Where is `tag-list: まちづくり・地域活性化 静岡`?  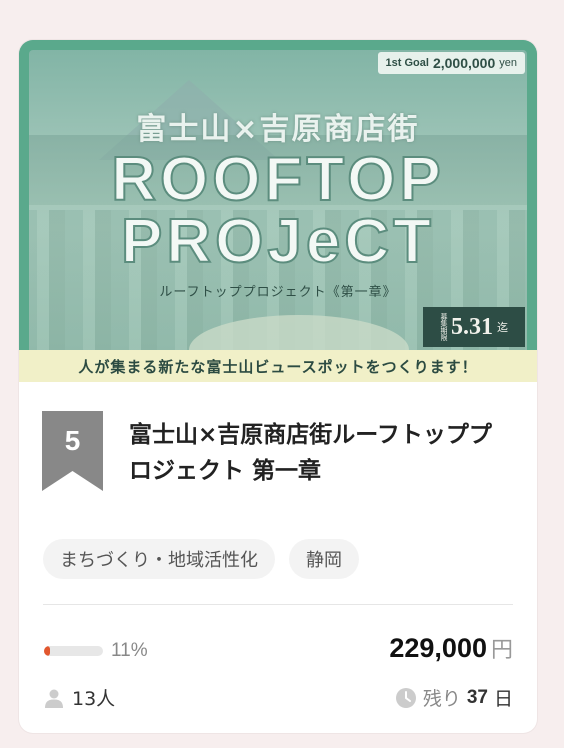 tag-list: まちづくり・地域活性化 静岡 is located at coordinates (201, 559).